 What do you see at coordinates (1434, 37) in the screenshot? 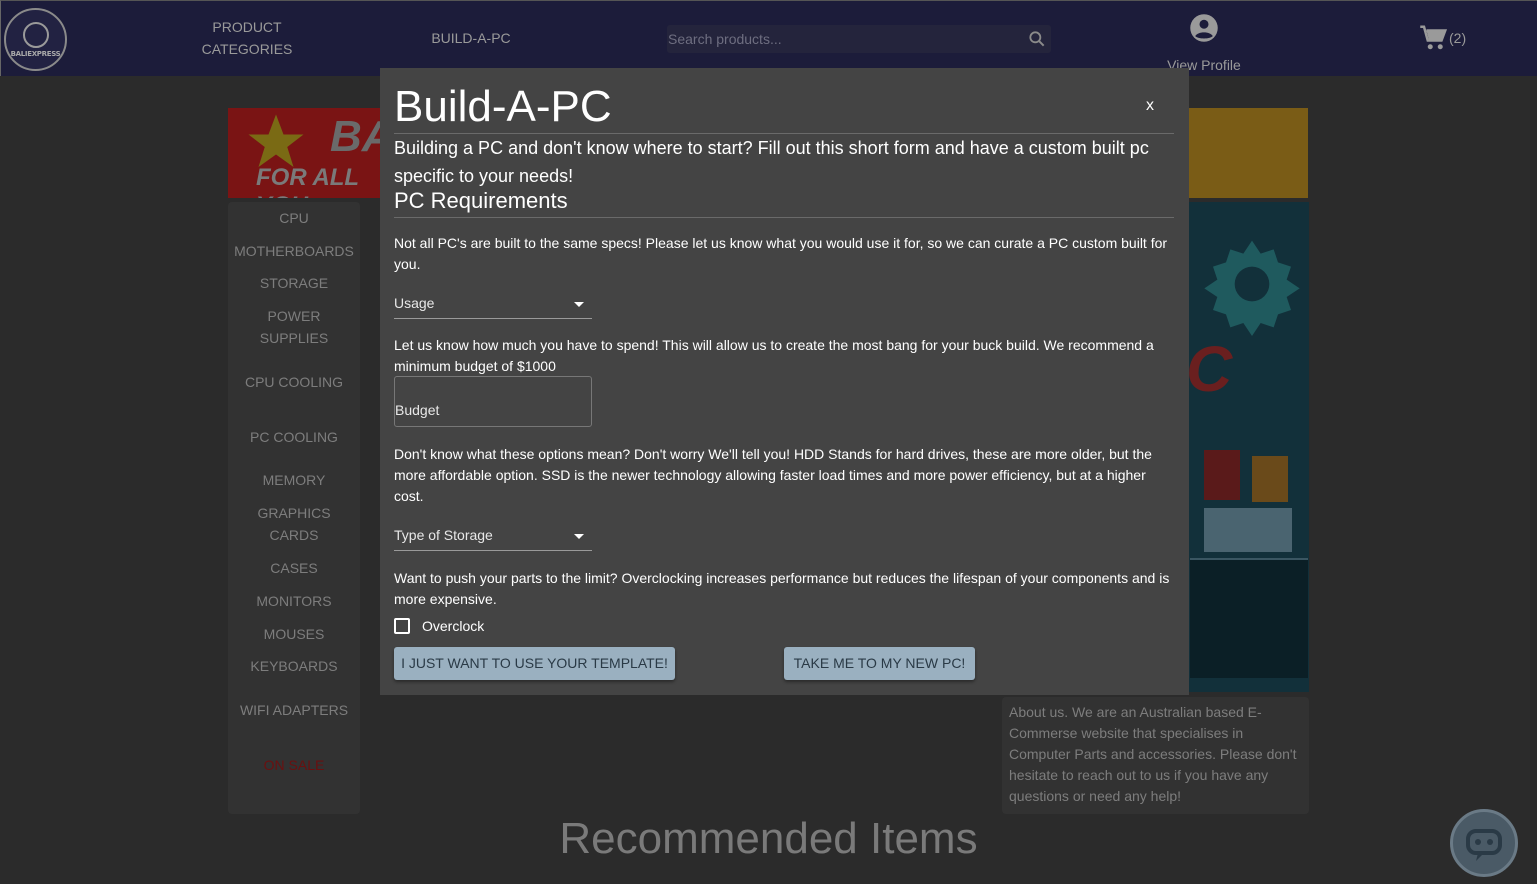
I see `shopping-cart-icon` at bounding box center [1434, 37].